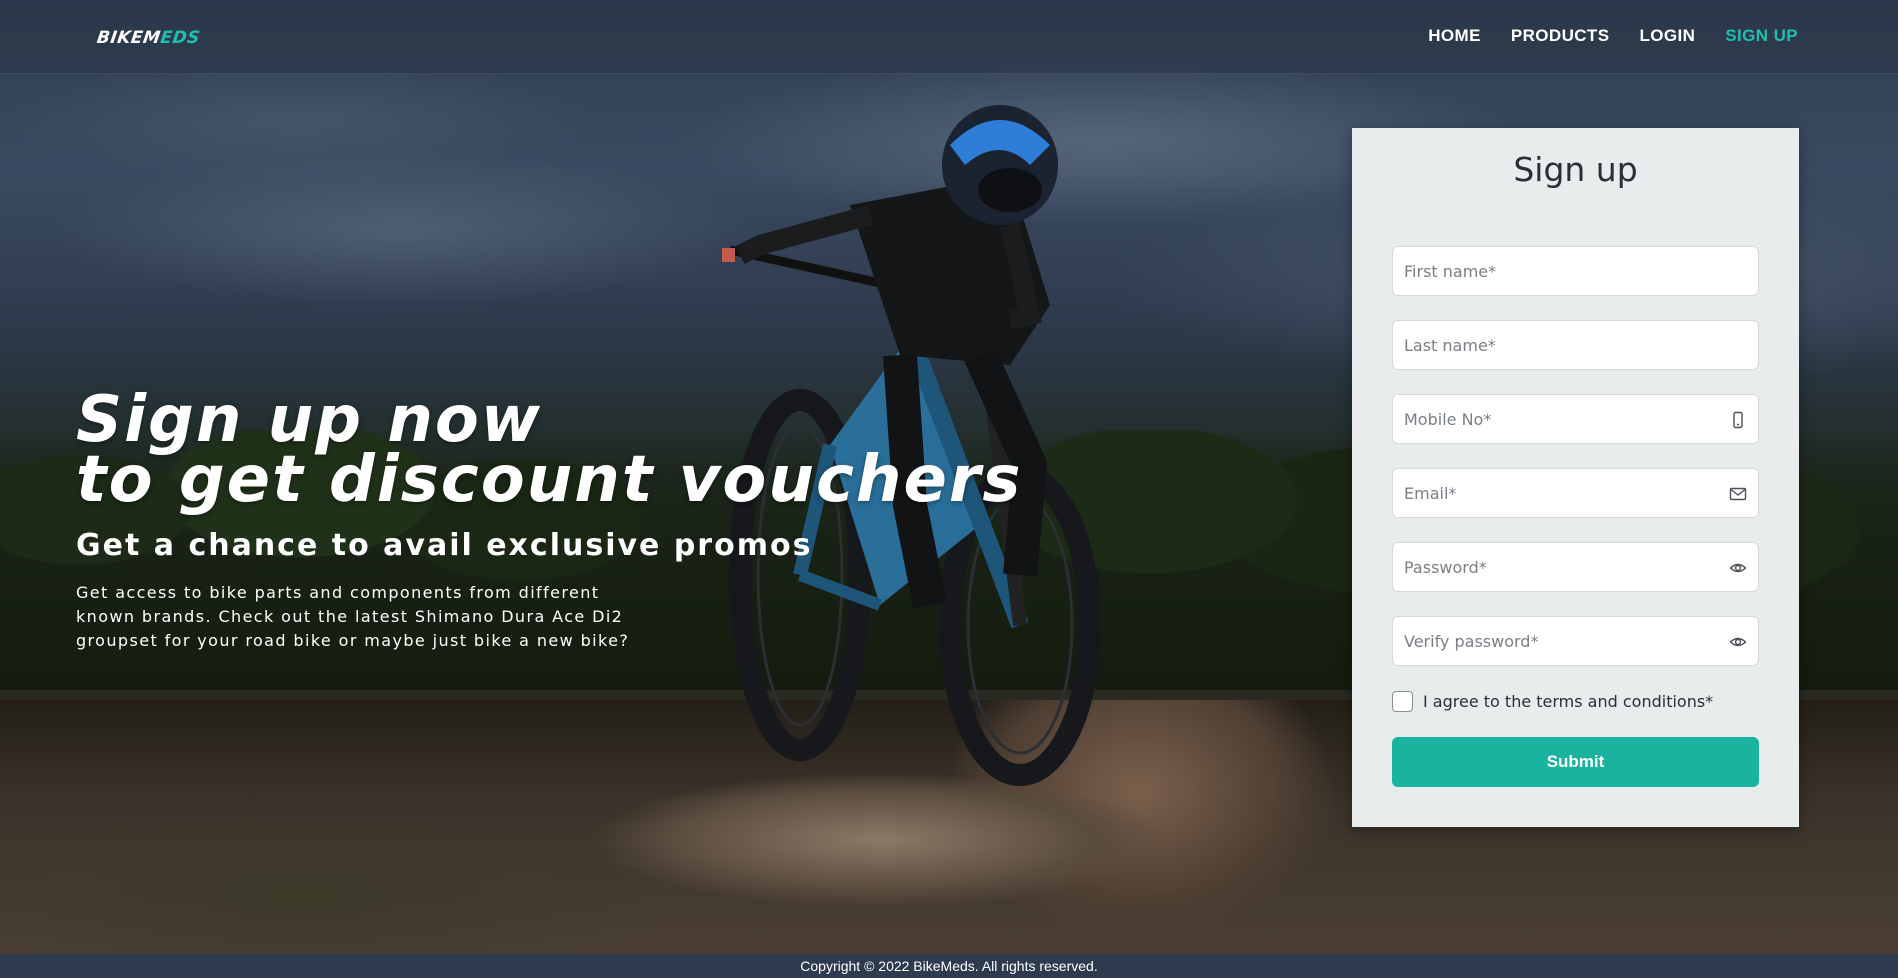 The image size is (1898, 978). I want to click on last-name-field, so click(1575, 345).